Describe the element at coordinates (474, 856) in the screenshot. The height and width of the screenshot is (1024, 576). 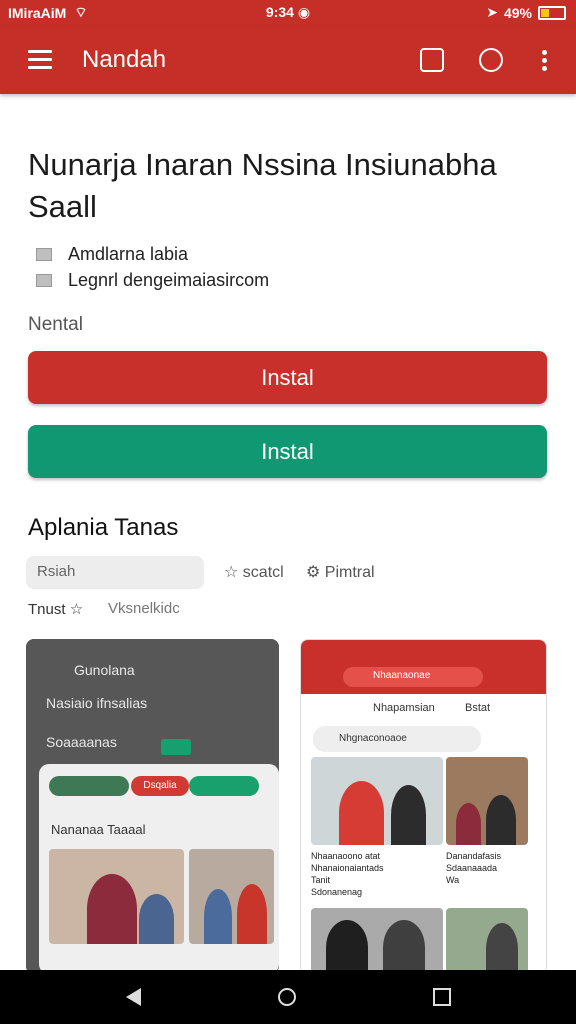
I see `caption-2a: Danandafasis` at that location.